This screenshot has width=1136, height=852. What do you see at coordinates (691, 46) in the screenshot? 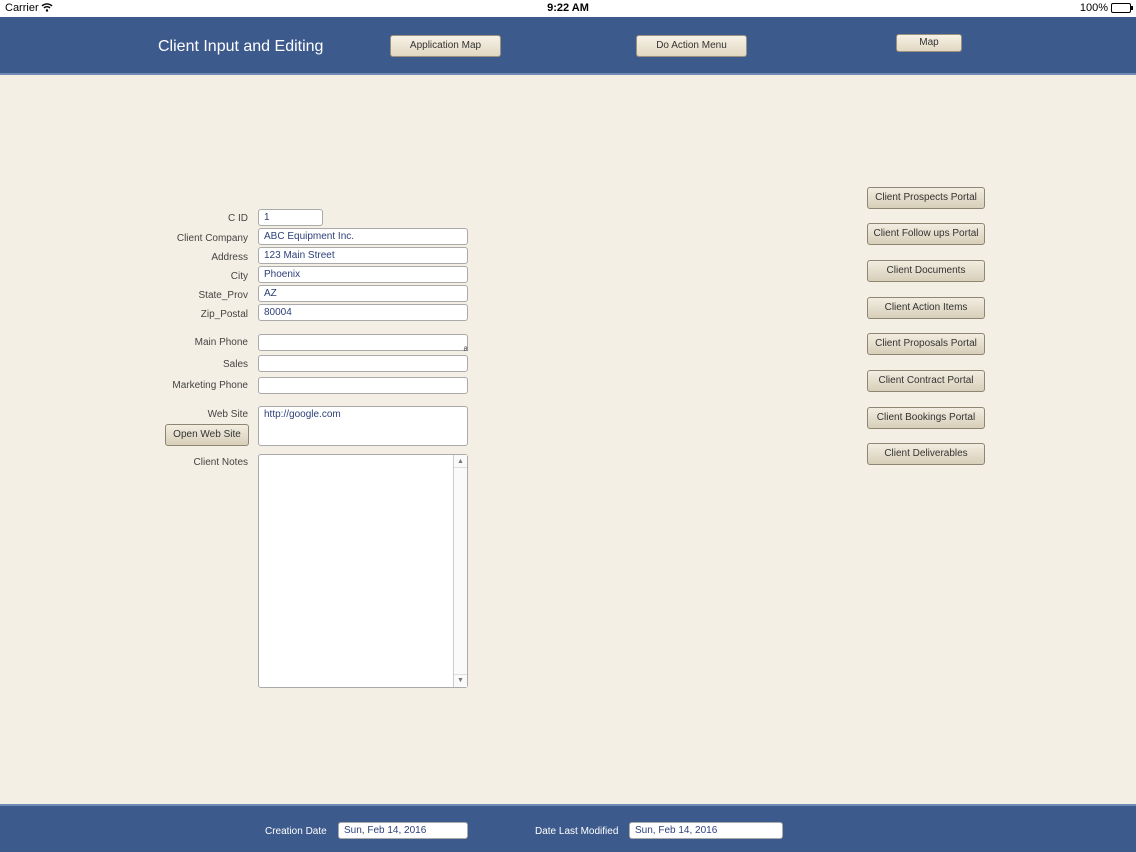
I see `do-action-menu-button: Do Action Menu` at bounding box center [691, 46].